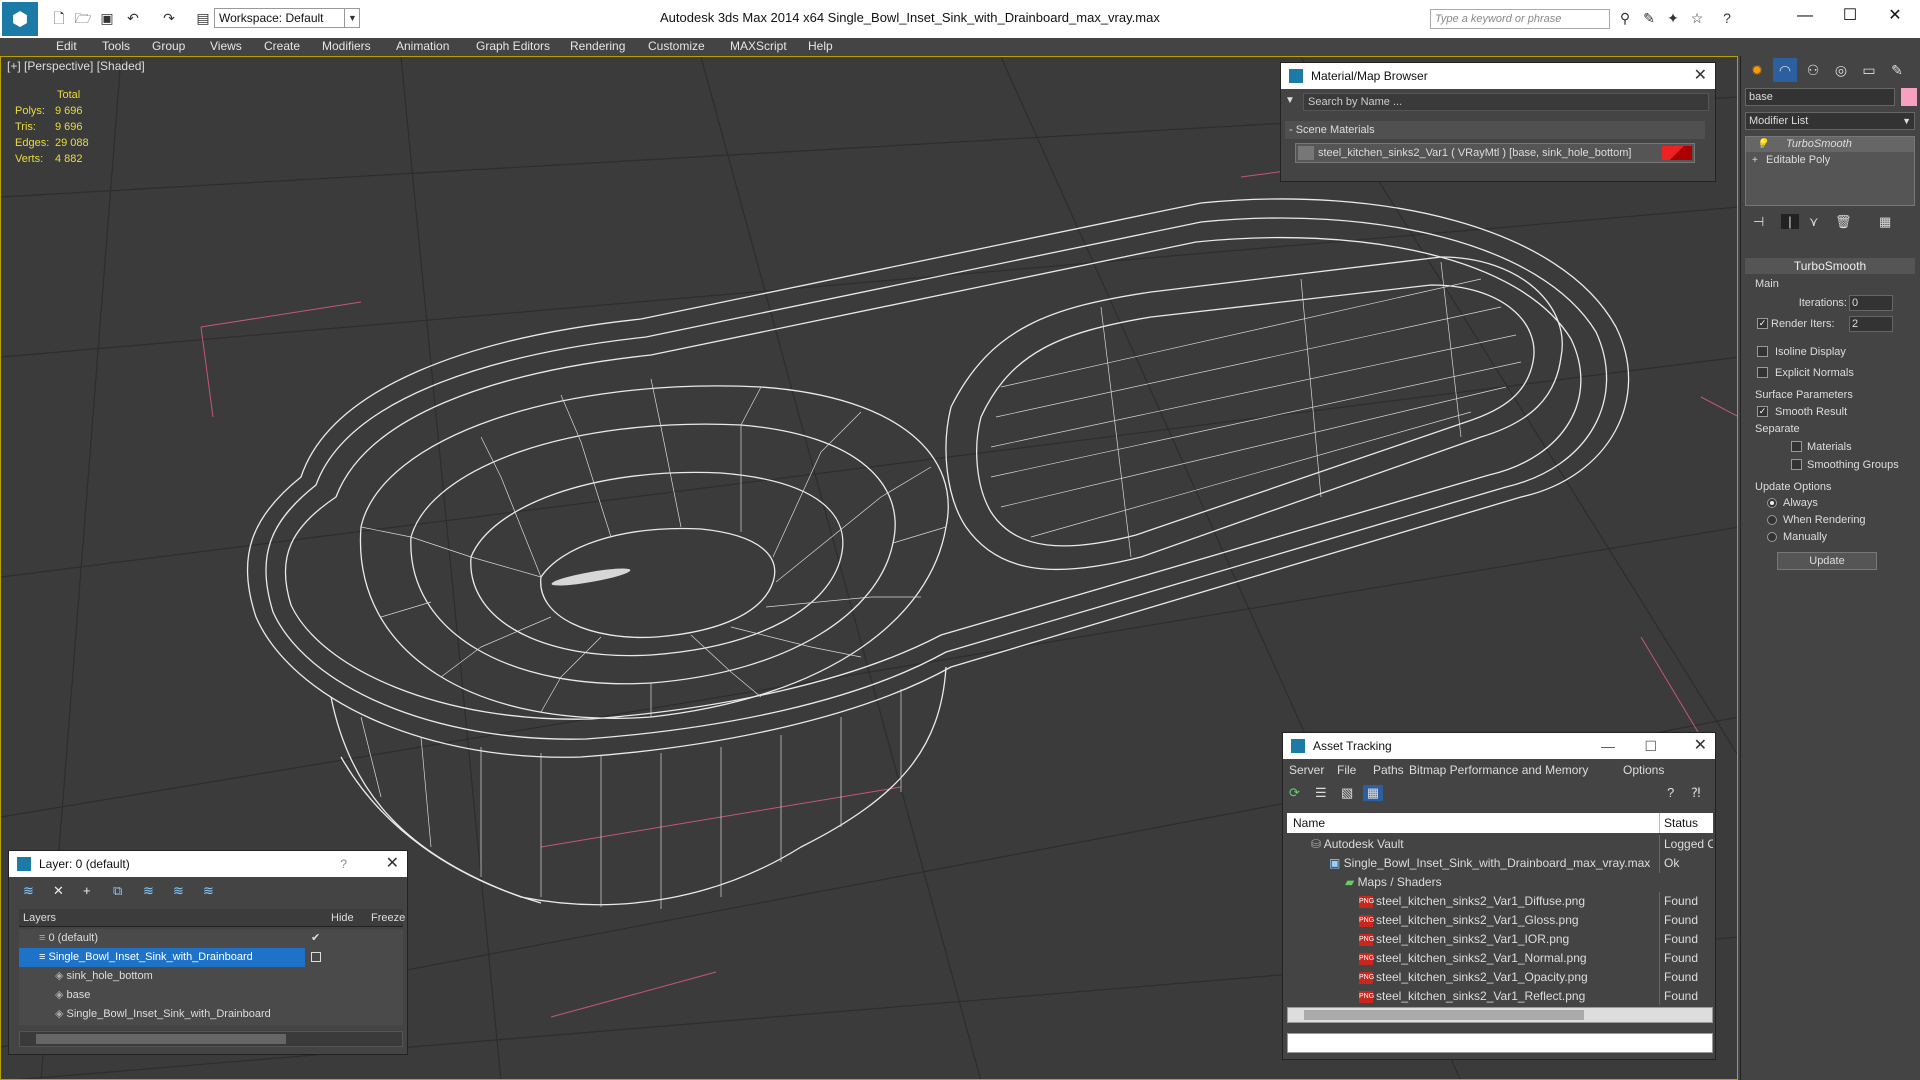 The image size is (1920, 1080). Describe the element at coordinates (1291, 101) in the screenshot. I see `browser-options-icon: ▼` at that location.